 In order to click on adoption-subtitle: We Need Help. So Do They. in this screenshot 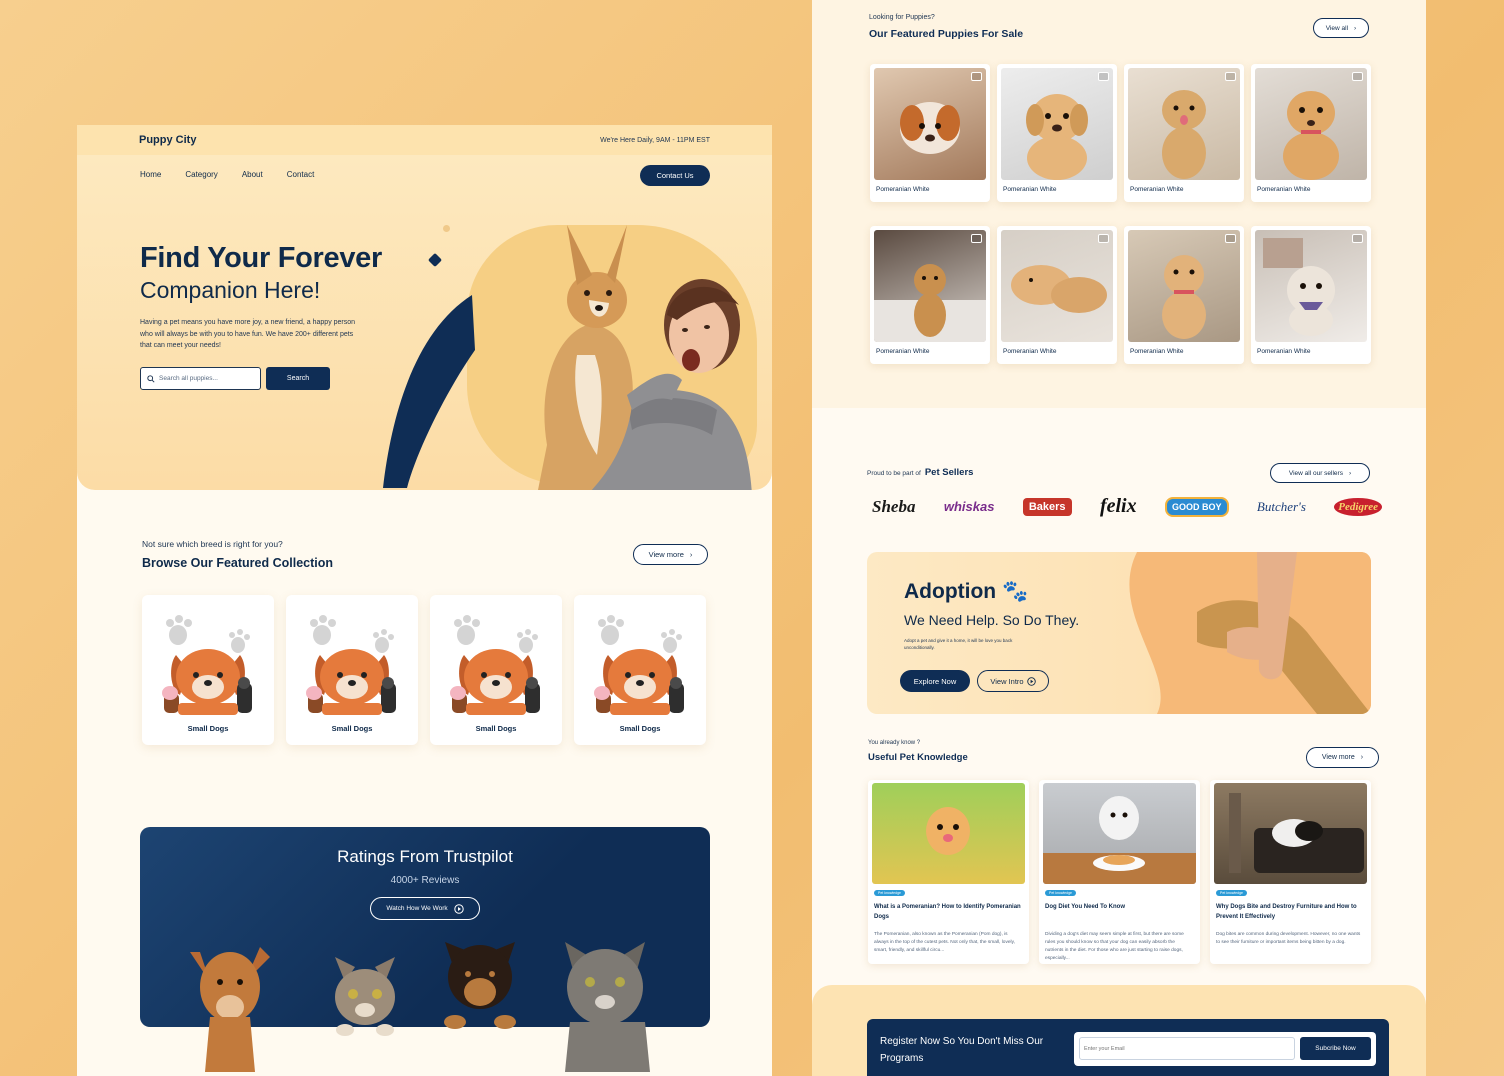, I will do `click(992, 620)`.